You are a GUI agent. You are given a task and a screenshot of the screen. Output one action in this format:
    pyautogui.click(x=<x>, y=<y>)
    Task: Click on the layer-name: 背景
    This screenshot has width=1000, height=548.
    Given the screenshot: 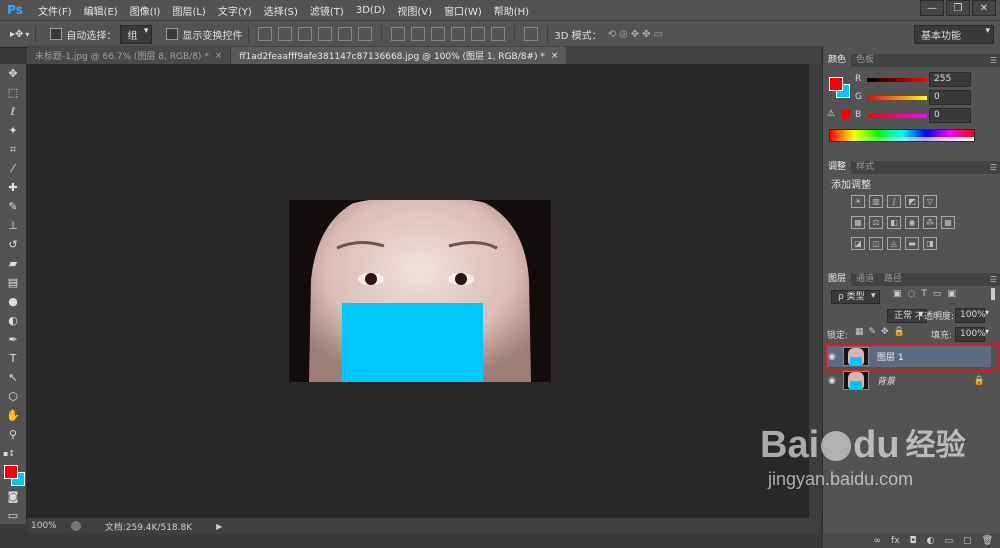 What is the action you would take?
    pyautogui.click(x=886, y=380)
    